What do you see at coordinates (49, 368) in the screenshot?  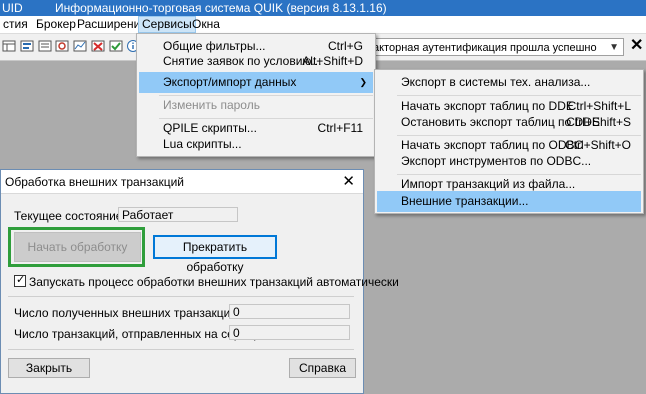 I see `close-button: Закрыть` at bounding box center [49, 368].